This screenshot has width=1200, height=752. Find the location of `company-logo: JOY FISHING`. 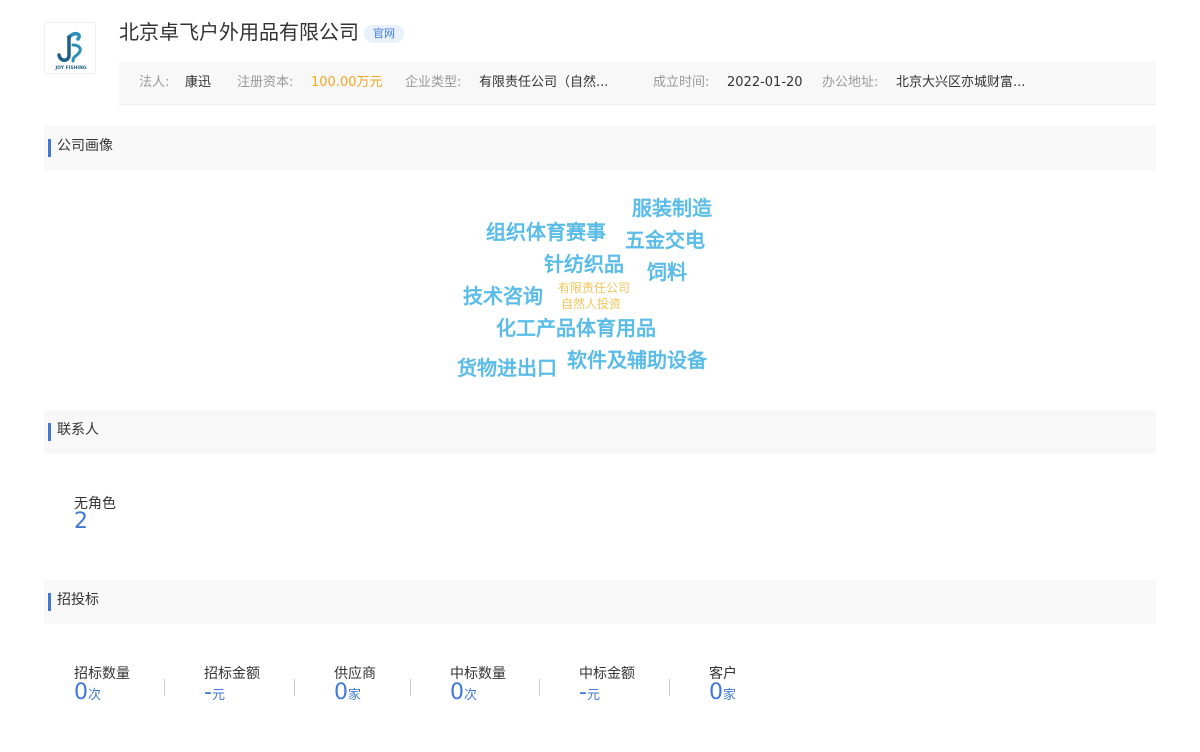

company-logo: JOY FISHING is located at coordinates (70, 48).